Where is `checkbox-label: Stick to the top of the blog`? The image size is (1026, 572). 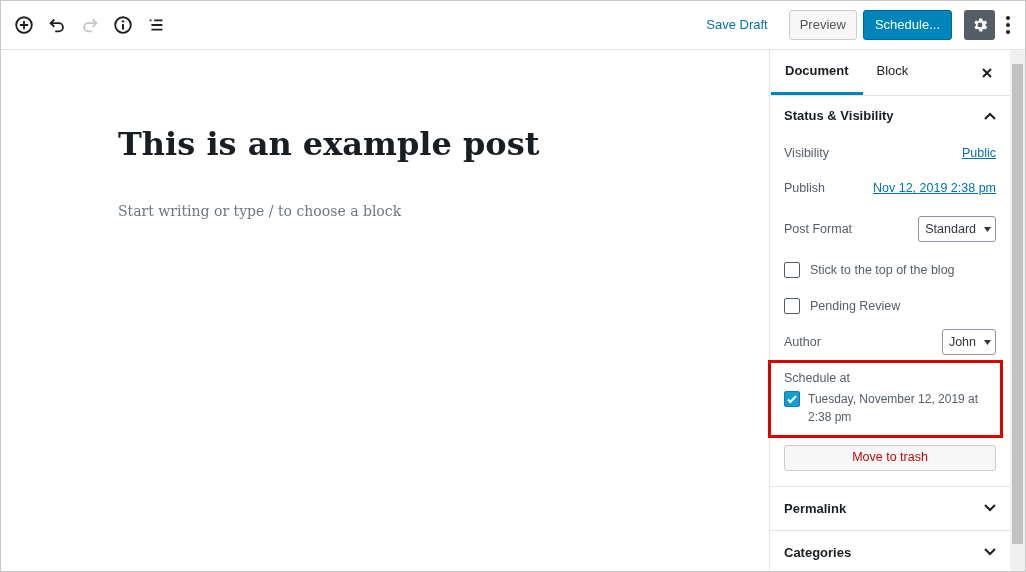
checkbox-label: Stick to the top of the blog is located at coordinates (882, 270).